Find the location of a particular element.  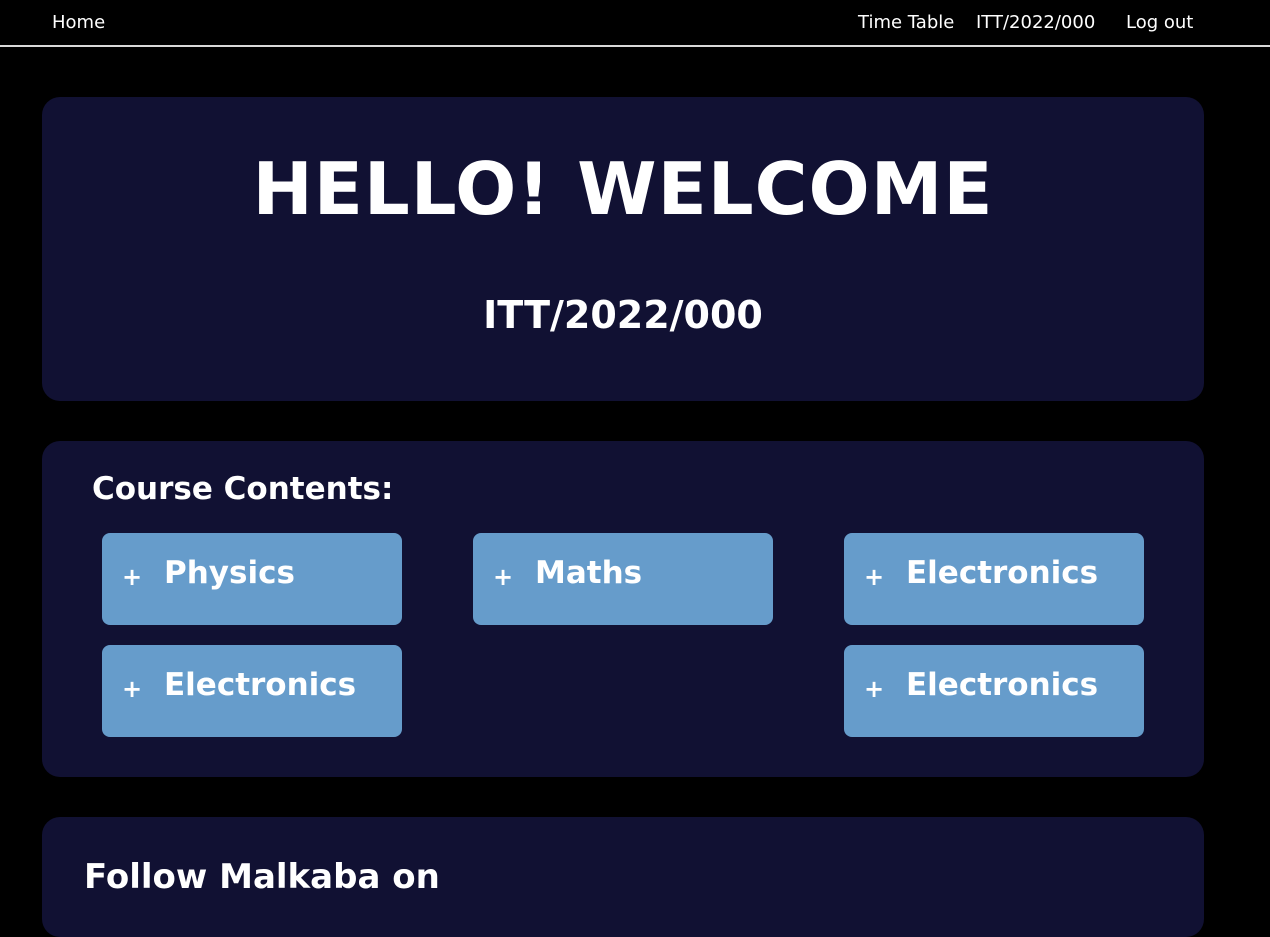

course-label: Maths is located at coordinates (589, 573).